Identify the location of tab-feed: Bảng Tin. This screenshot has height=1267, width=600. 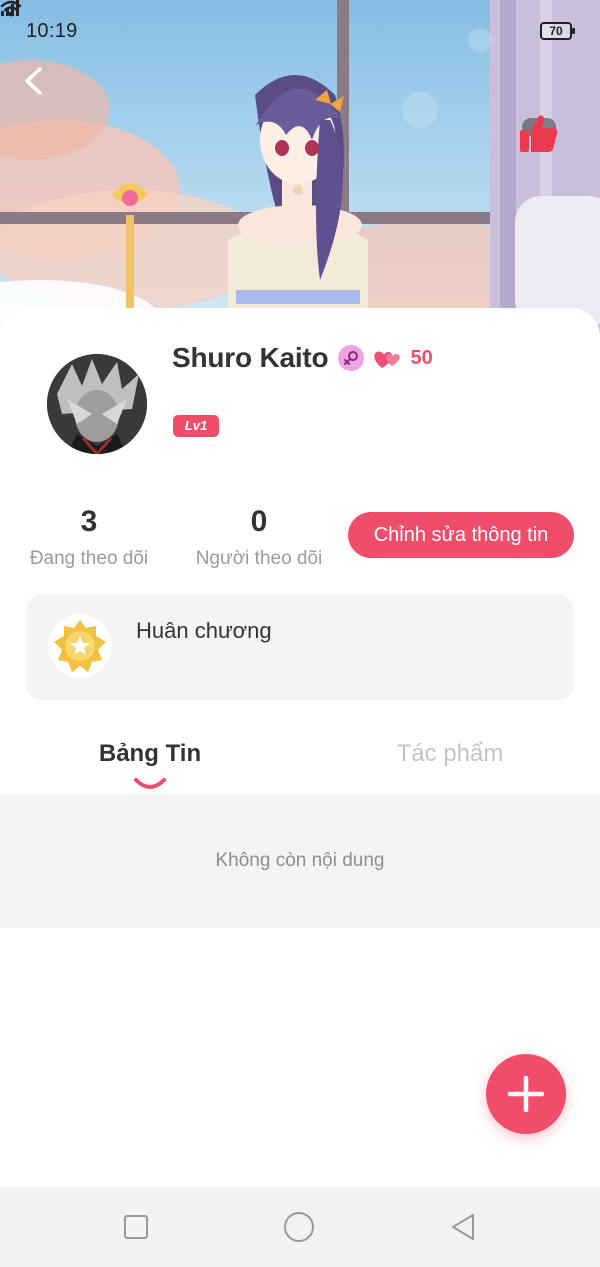
(150, 754).